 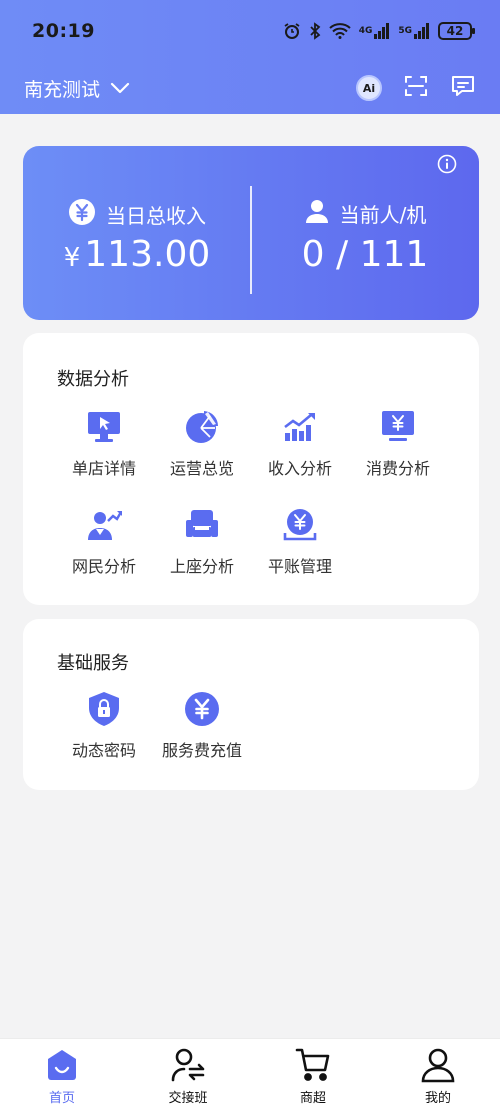 I want to click on income-header: 当日总收入, so click(x=137, y=214).